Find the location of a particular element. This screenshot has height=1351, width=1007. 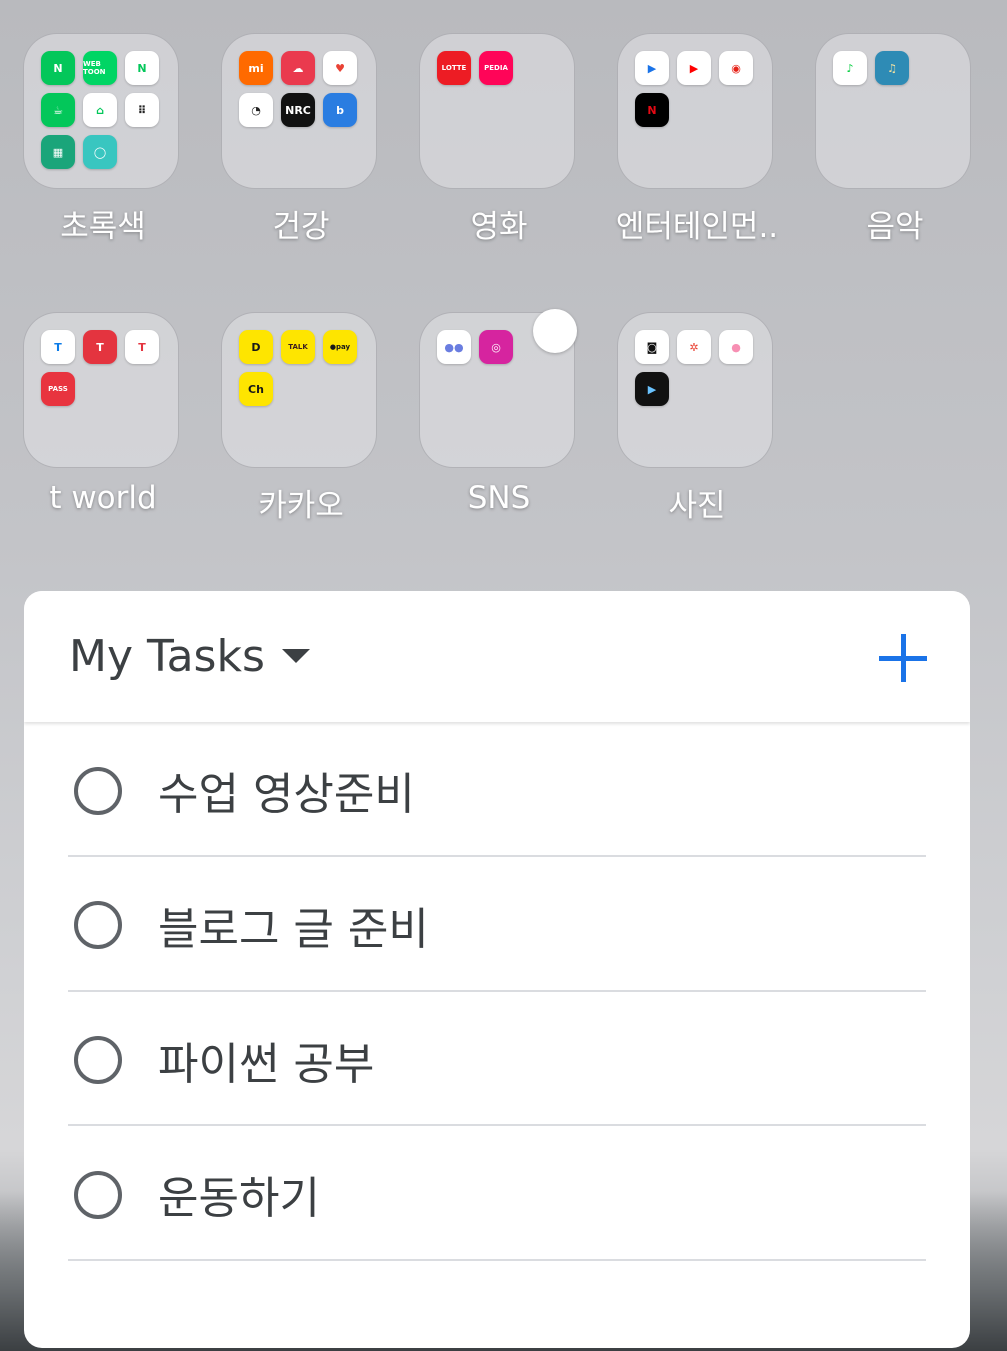

watcha-pedia-icon: PEDIA is located at coordinates (496, 68).